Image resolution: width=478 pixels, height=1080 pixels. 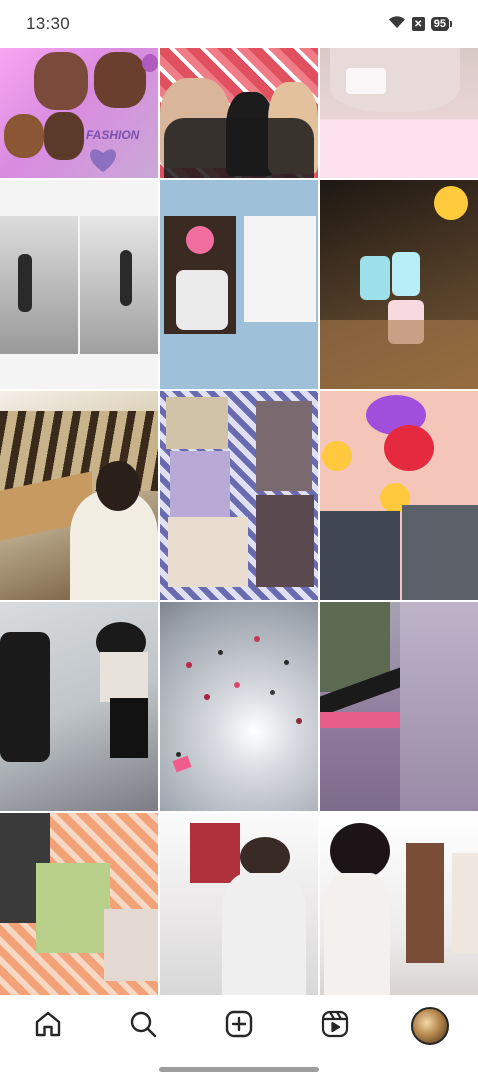 I want to click on plus-square-icon, so click(x=239, y=1026).